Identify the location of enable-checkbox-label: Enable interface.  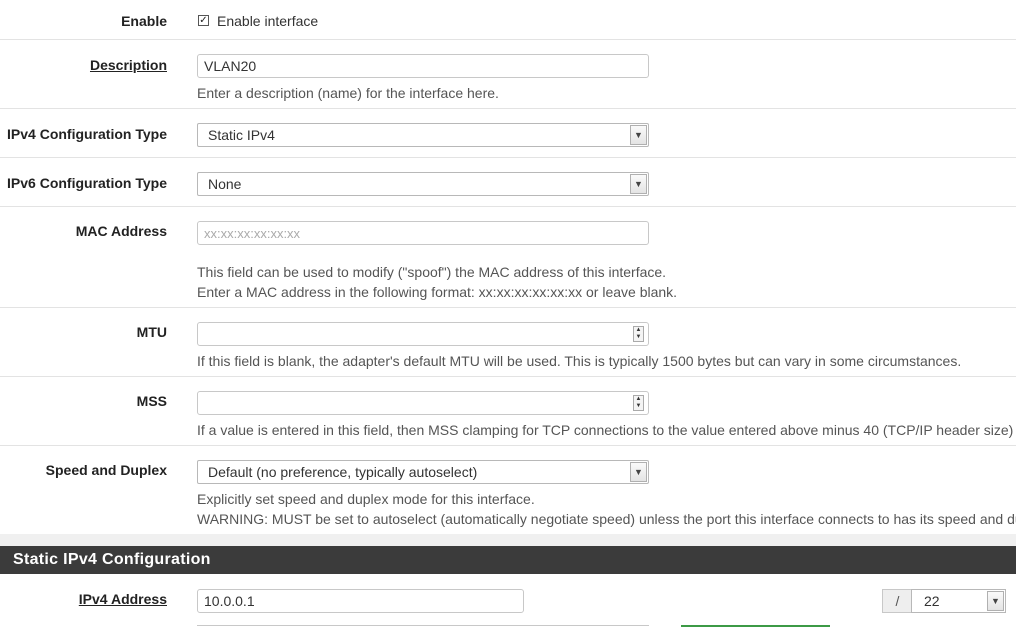
(267, 21).